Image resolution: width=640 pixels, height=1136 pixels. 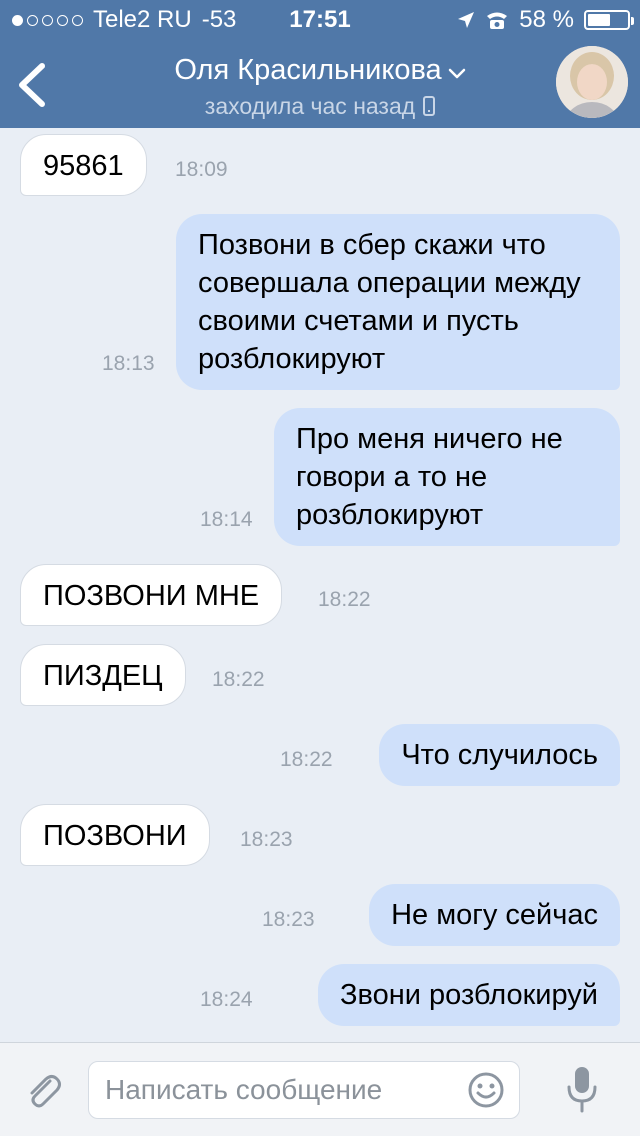 I want to click on back-chevron-icon, so click(x=32, y=85).